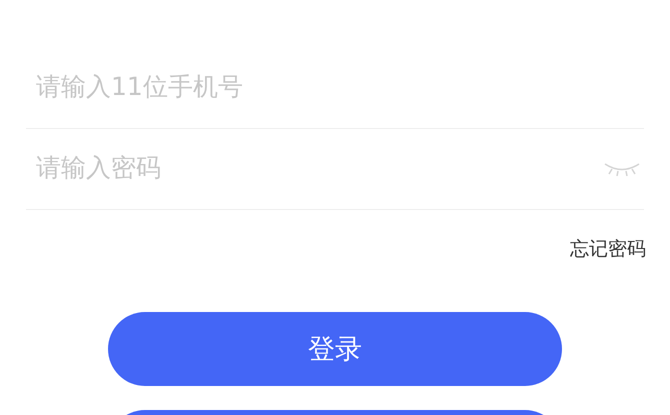 The height and width of the screenshot is (415, 670). Describe the element at coordinates (622, 169) in the screenshot. I see `closed-eye-icon` at that location.